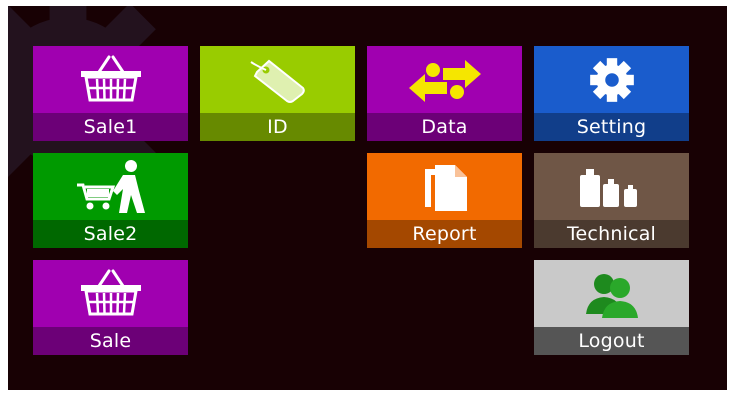 This screenshot has height=395, width=729. I want to click on technical-label: Technical, so click(611, 234).